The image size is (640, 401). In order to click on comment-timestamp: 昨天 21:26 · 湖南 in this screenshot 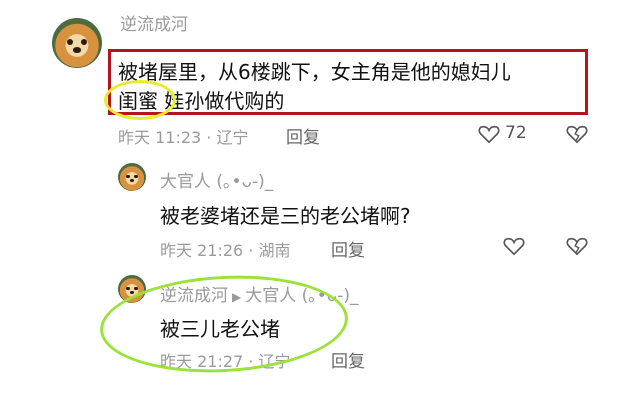, I will do `click(225, 250)`.